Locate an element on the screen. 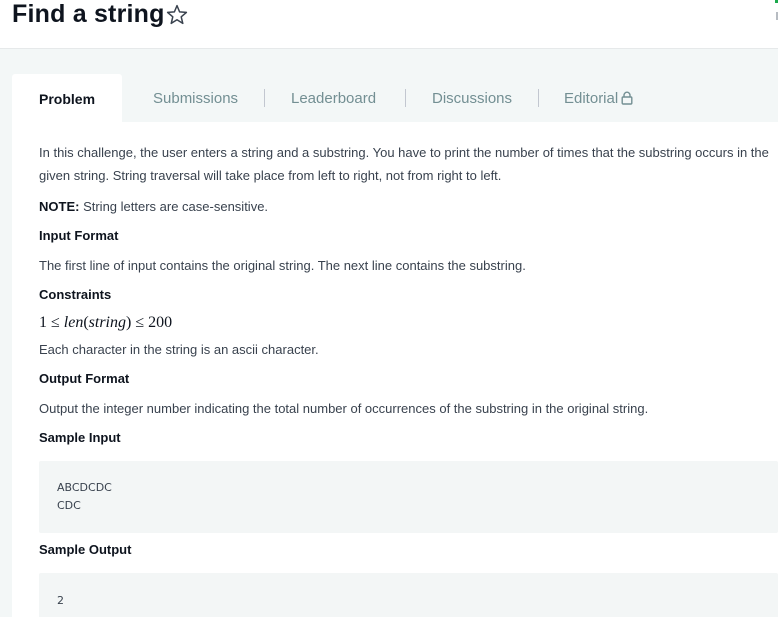  constraint-arg: string is located at coordinates (107, 322).